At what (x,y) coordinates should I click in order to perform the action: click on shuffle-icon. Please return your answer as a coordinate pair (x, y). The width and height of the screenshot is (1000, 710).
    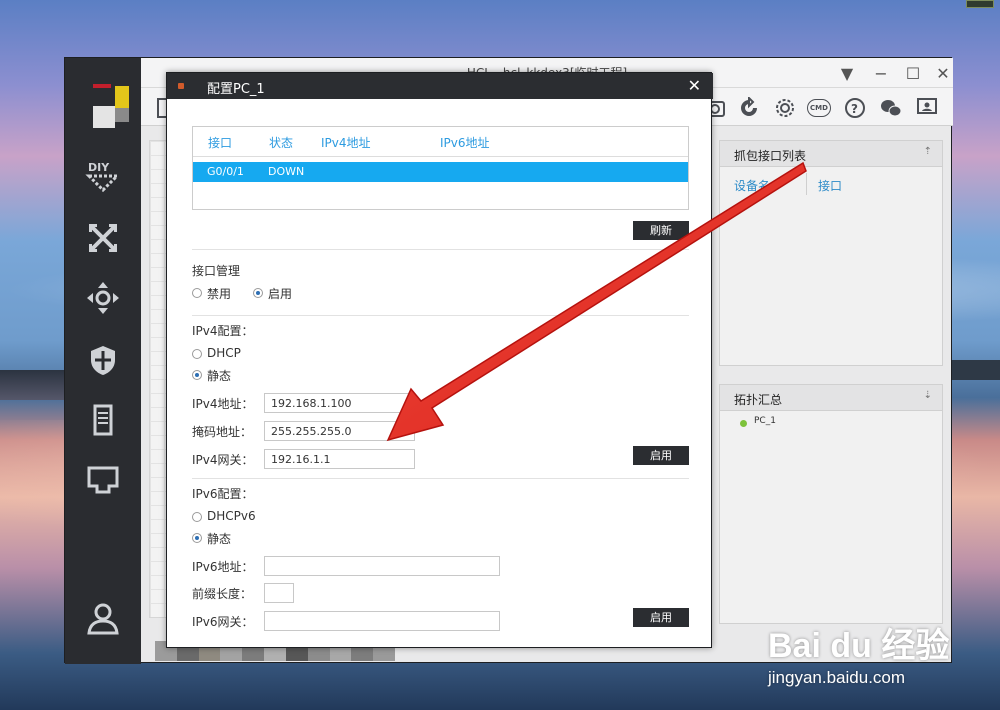
    Looking at the image, I should click on (103, 238).